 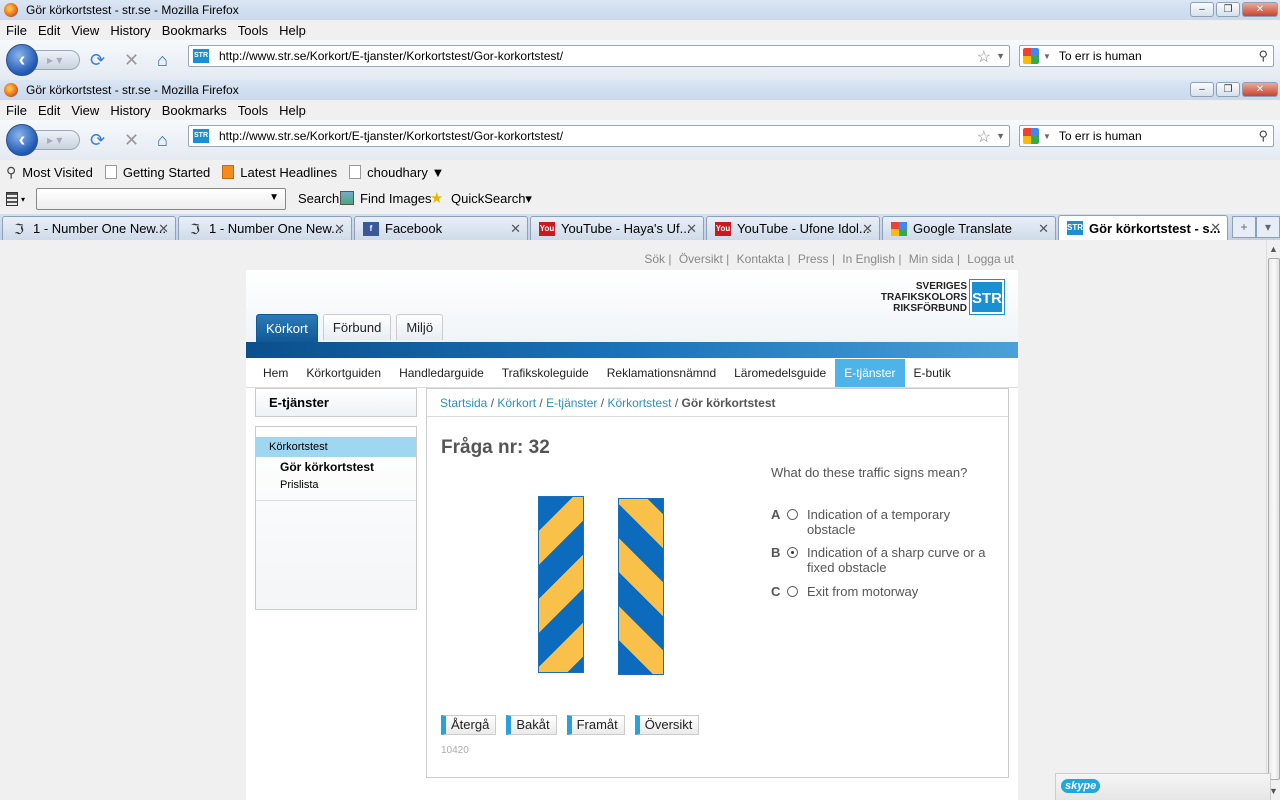 What do you see at coordinates (931, 259) in the screenshot?
I see `link-min-sida: Min sida` at bounding box center [931, 259].